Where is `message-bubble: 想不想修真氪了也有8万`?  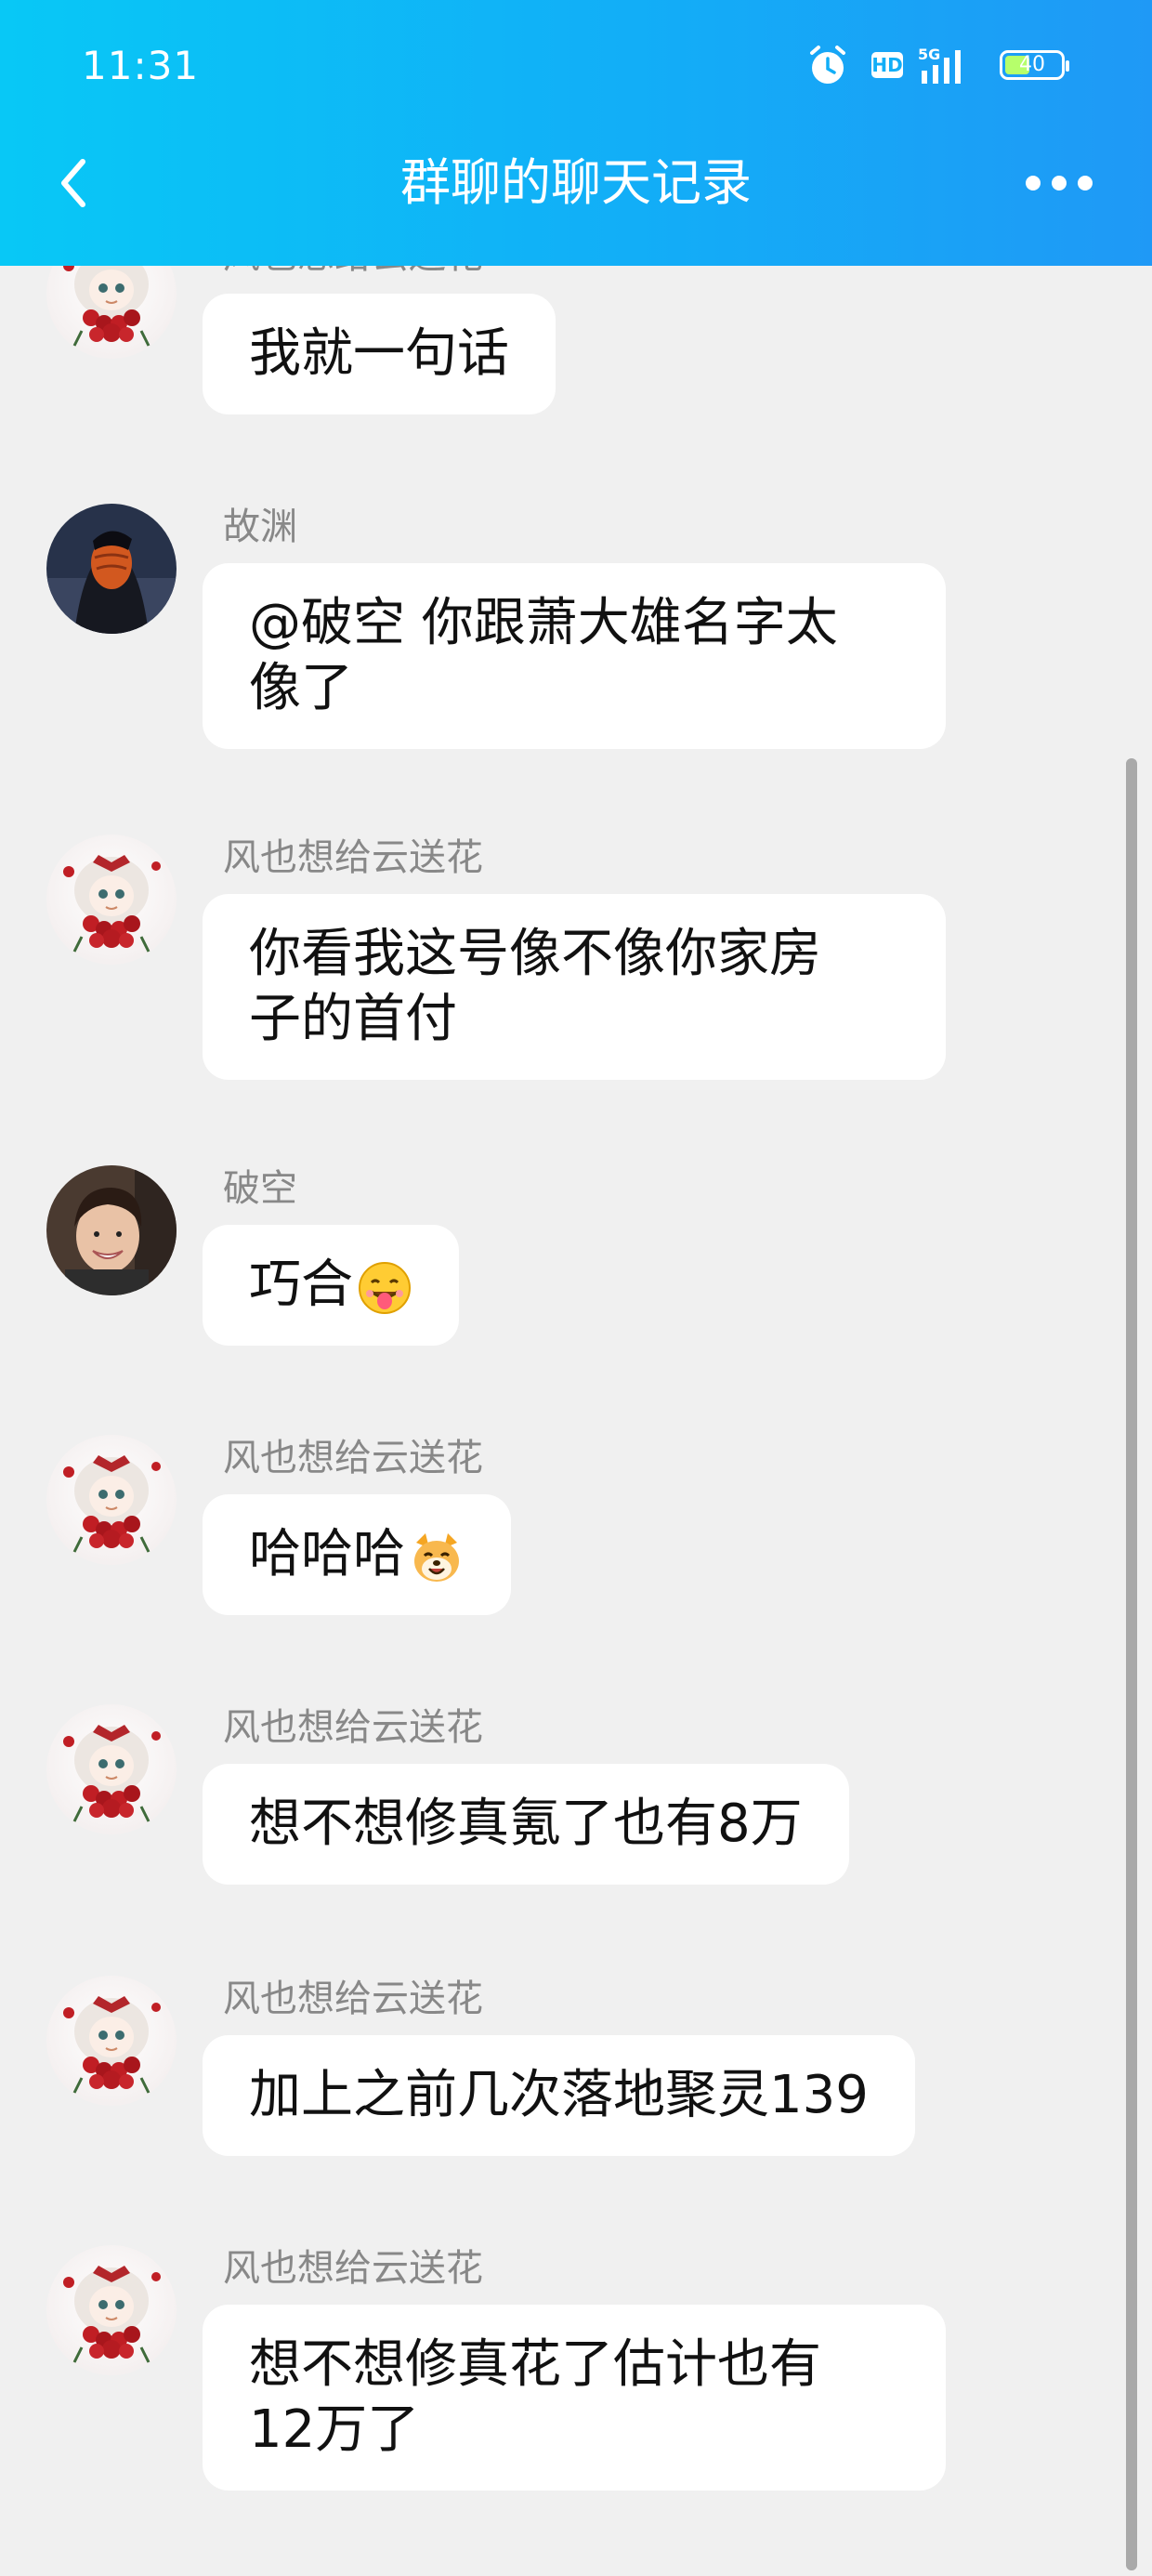
message-bubble: 想不想修真氪了也有8万 is located at coordinates (526, 1824).